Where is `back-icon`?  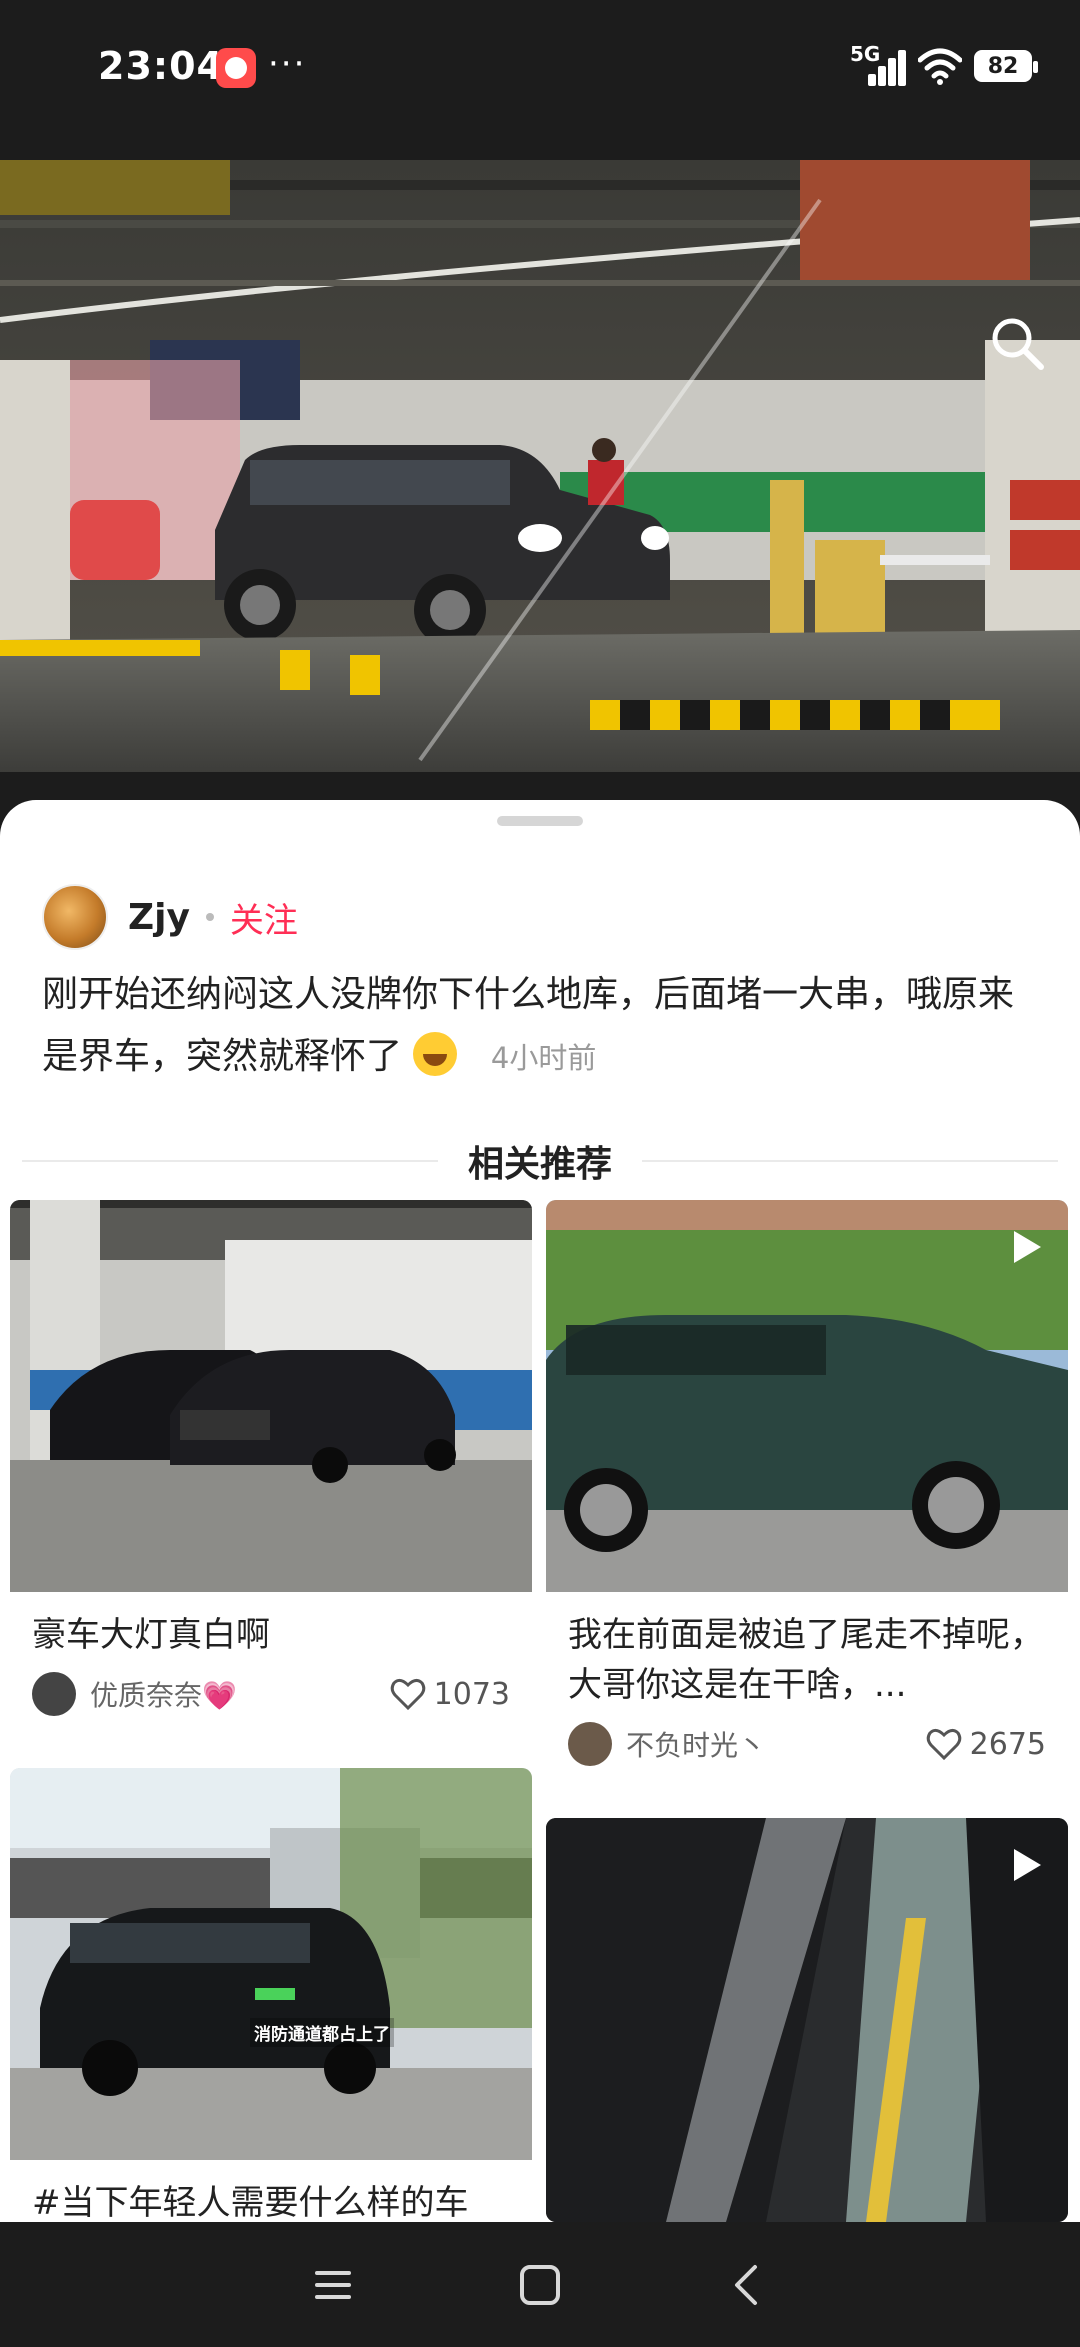
back-icon is located at coordinates (745, 2284).